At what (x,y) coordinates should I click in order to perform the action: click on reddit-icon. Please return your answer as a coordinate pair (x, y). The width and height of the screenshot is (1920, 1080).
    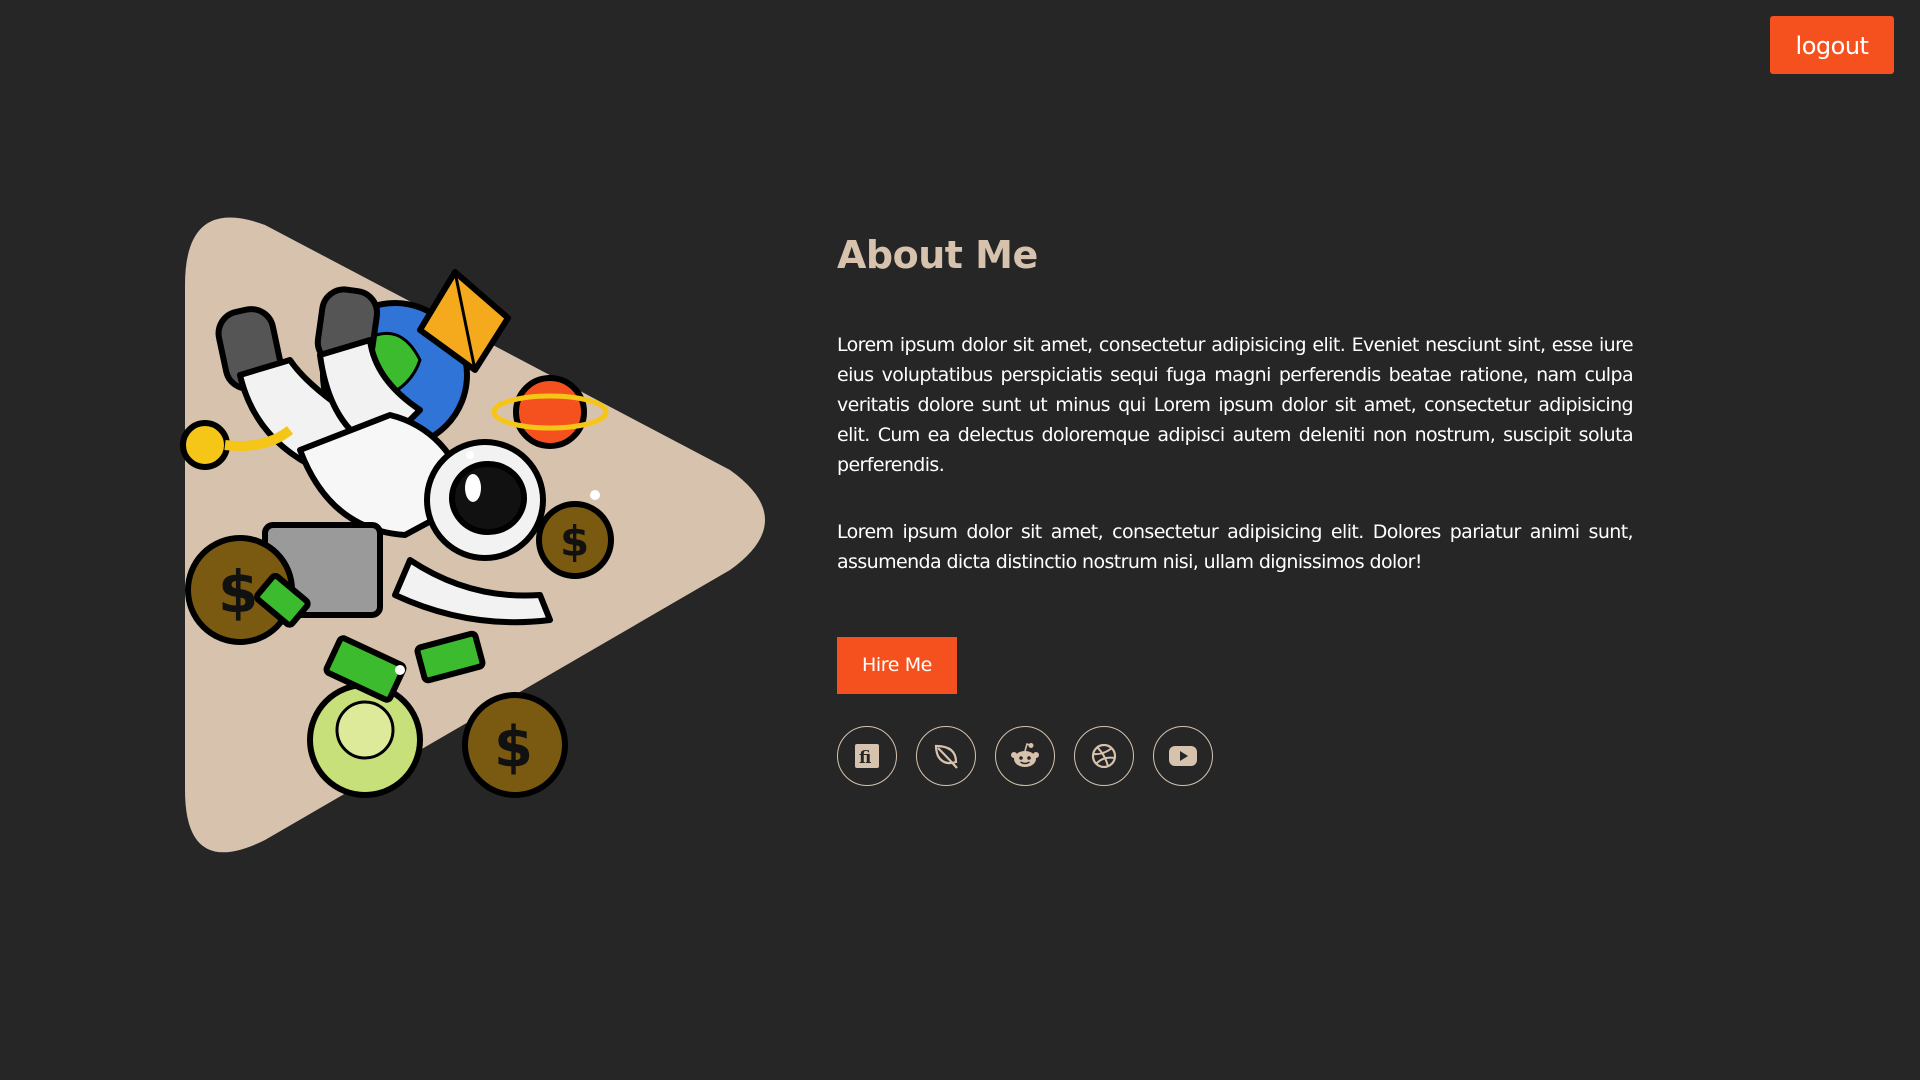
    Looking at the image, I should click on (1025, 754).